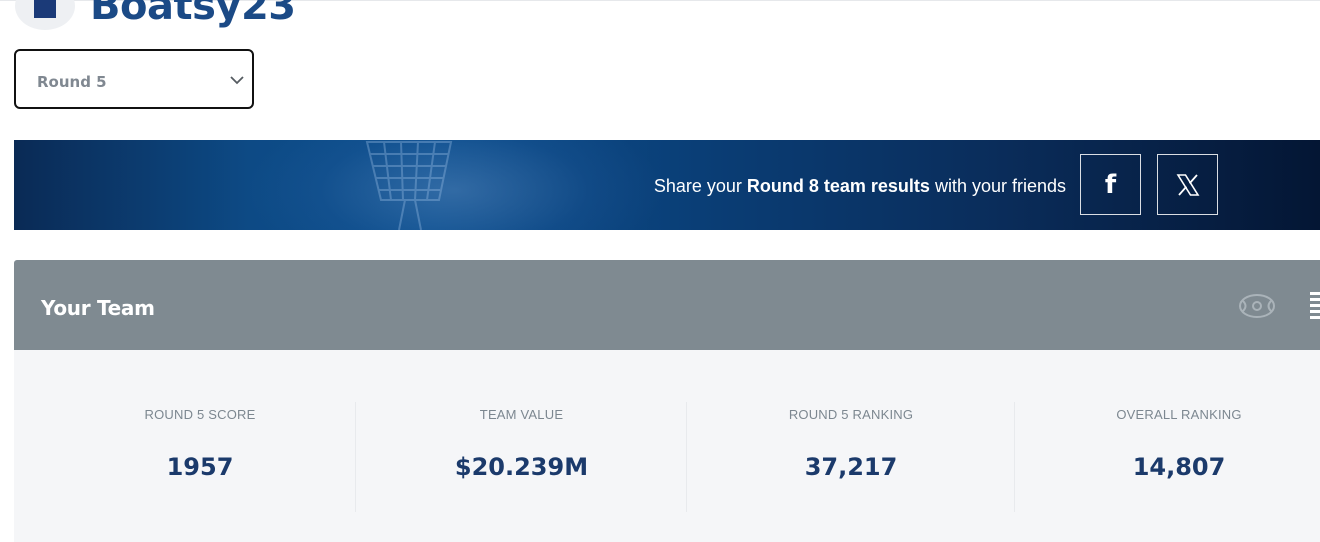 The image size is (1320, 542). Describe the element at coordinates (1179, 414) in the screenshot. I see `stat-label: OVERALL RANKING` at that location.